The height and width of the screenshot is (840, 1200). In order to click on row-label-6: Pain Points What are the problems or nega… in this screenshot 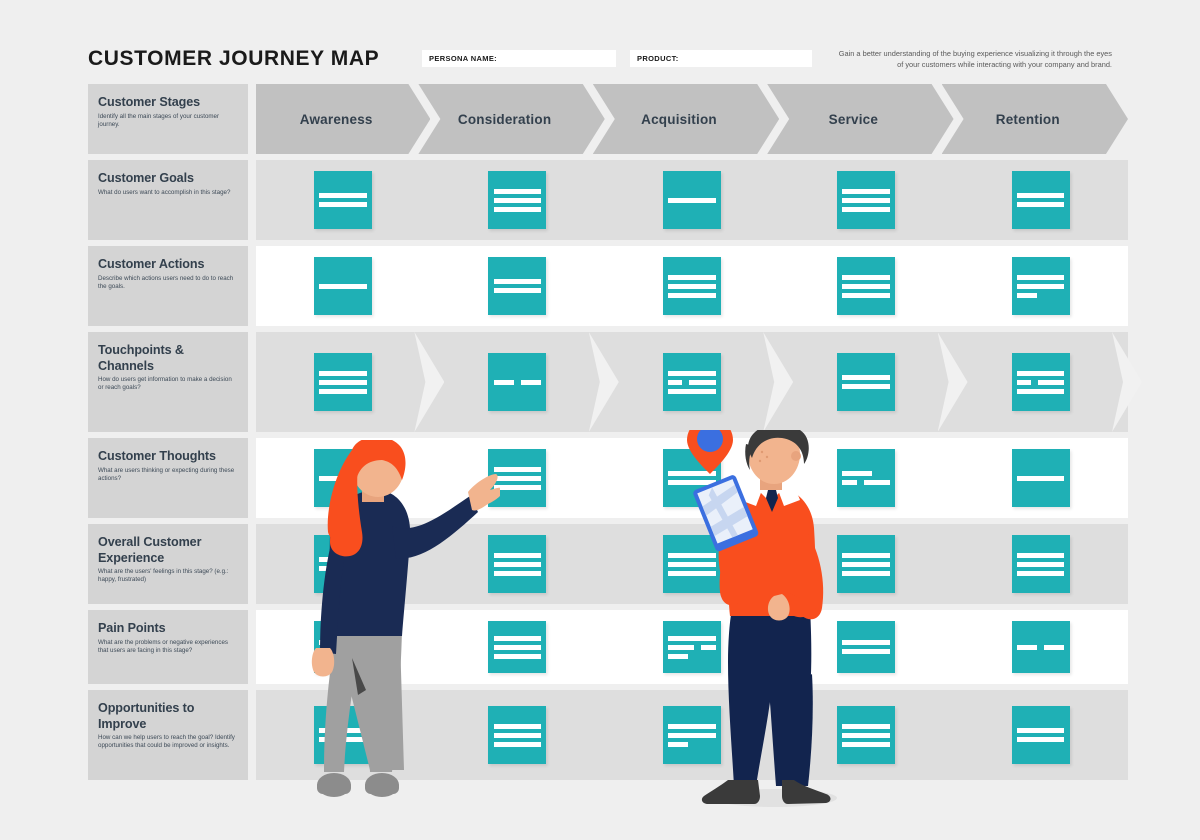, I will do `click(168, 647)`.